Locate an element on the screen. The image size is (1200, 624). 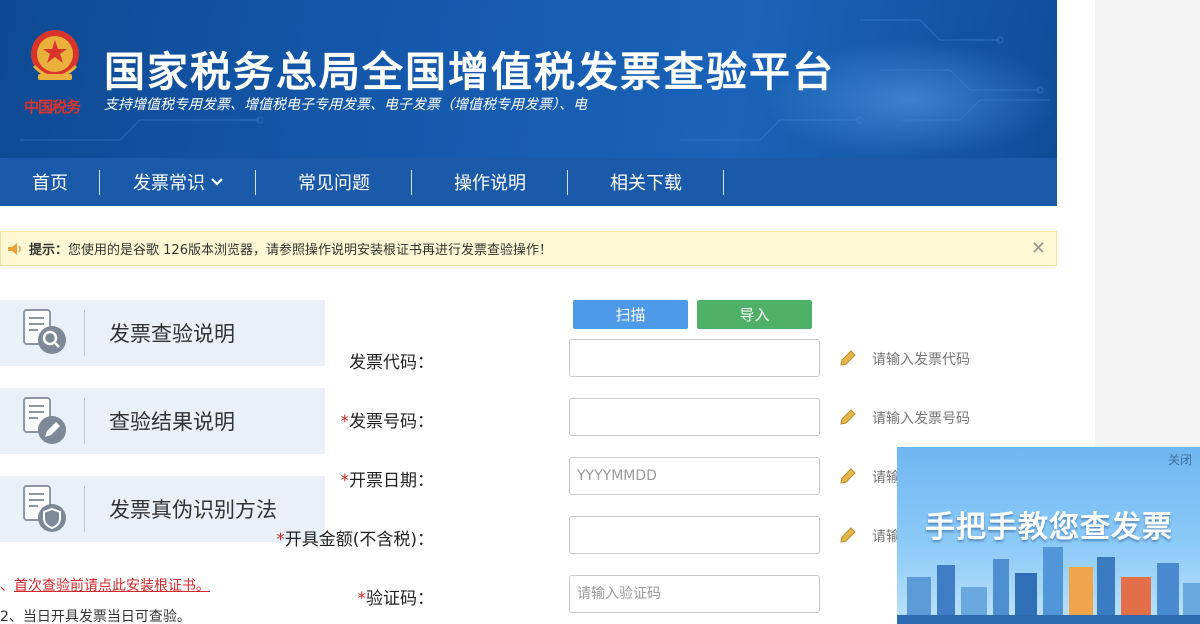
menu-card-label: 查验结果说明 is located at coordinates (172, 422).